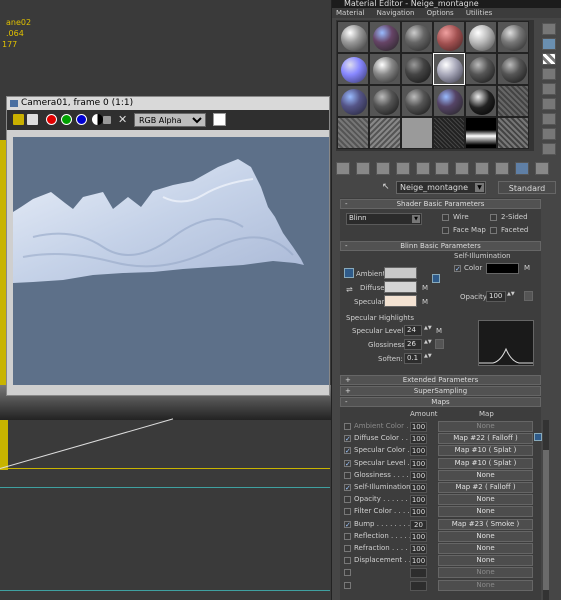 Image resolution: width=561 pixels, height=600 pixels. What do you see at coordinates (549, 89) in the screenshot?
I see `video-color-check-icon` at bounding box center [549, 89].